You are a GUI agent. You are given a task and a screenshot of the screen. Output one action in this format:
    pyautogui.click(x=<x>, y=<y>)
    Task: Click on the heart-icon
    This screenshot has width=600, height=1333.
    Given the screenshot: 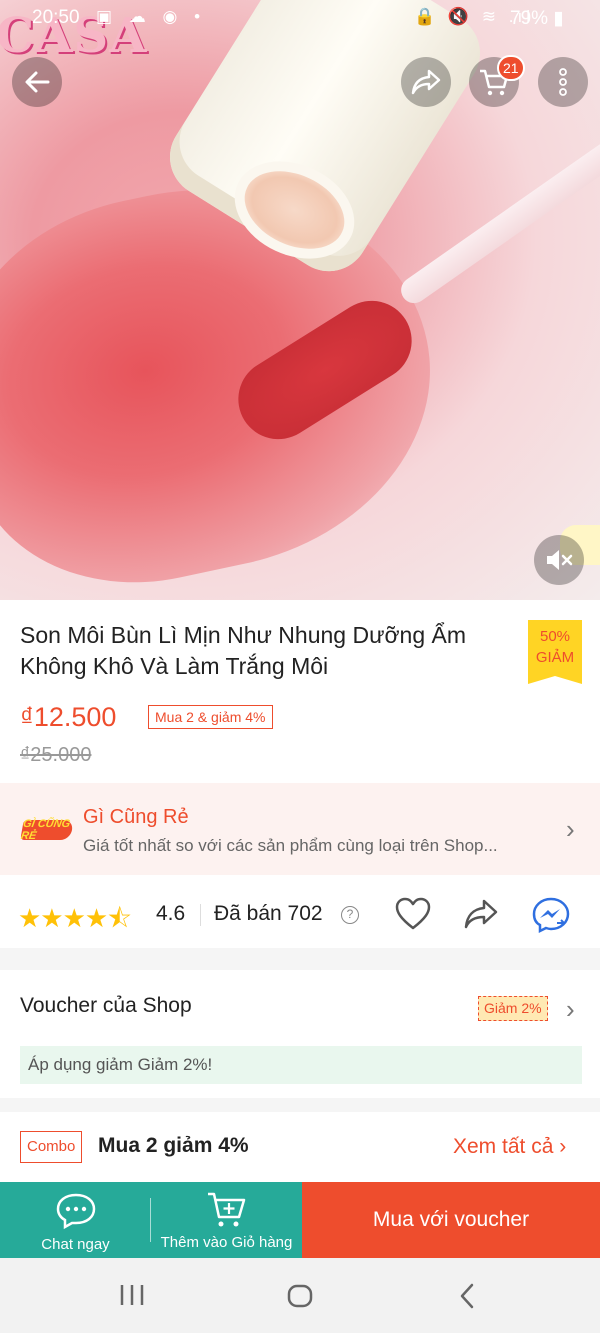 What is the action you would take?
    pyautogui.click(x=413, y=913)
    